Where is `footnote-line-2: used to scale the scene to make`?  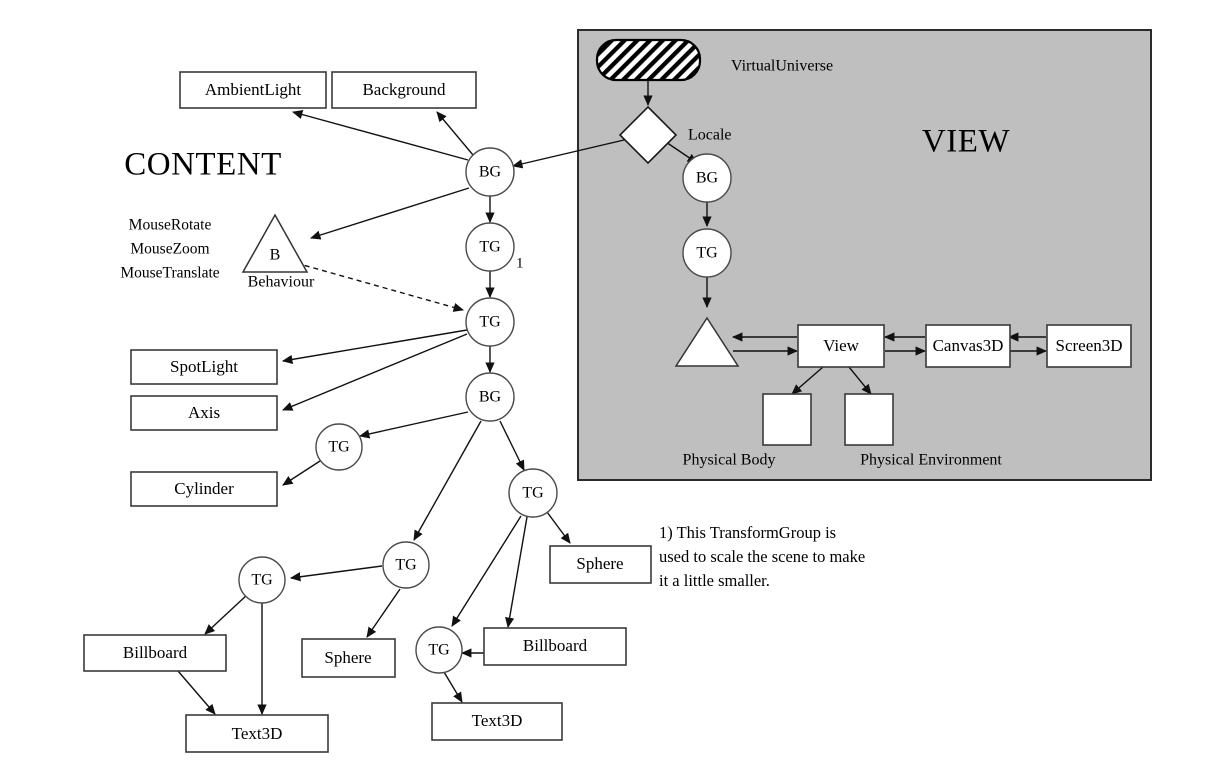
footnote-line-2: used to scale the scene to make is located at coordinates (762, 556).